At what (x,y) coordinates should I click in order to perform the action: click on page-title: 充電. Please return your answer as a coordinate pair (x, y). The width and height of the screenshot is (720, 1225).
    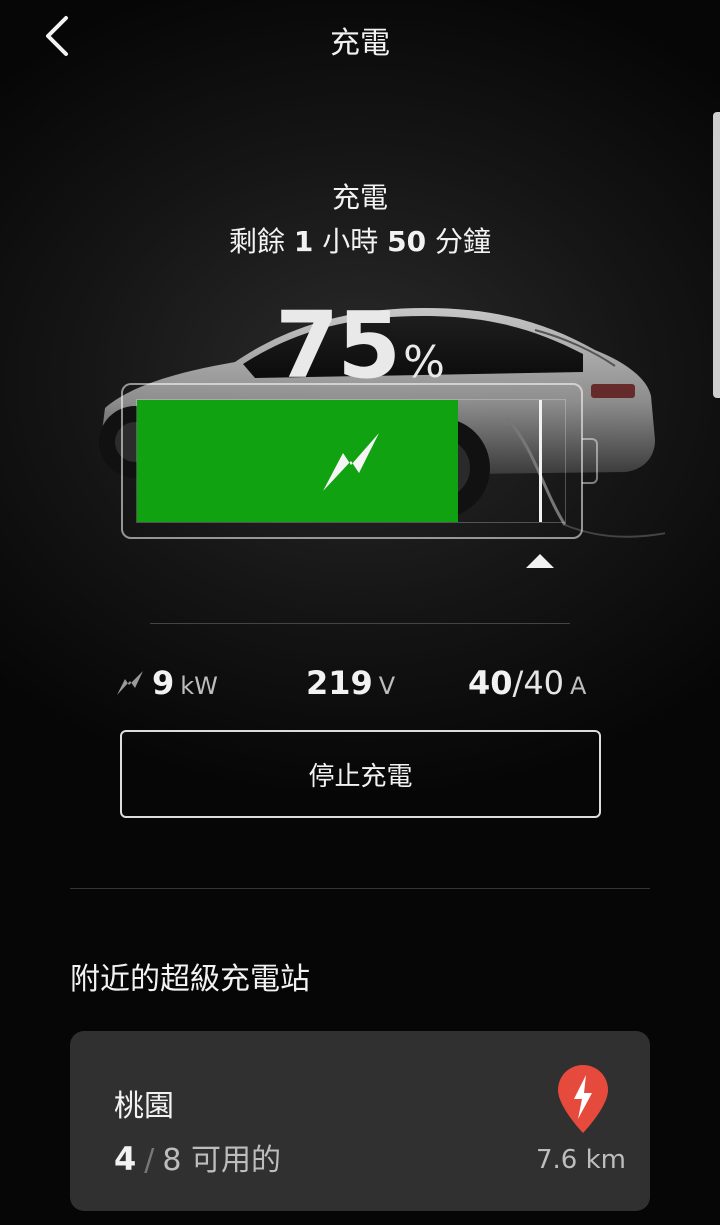
    Looking at the image, I should click on (360, 43).